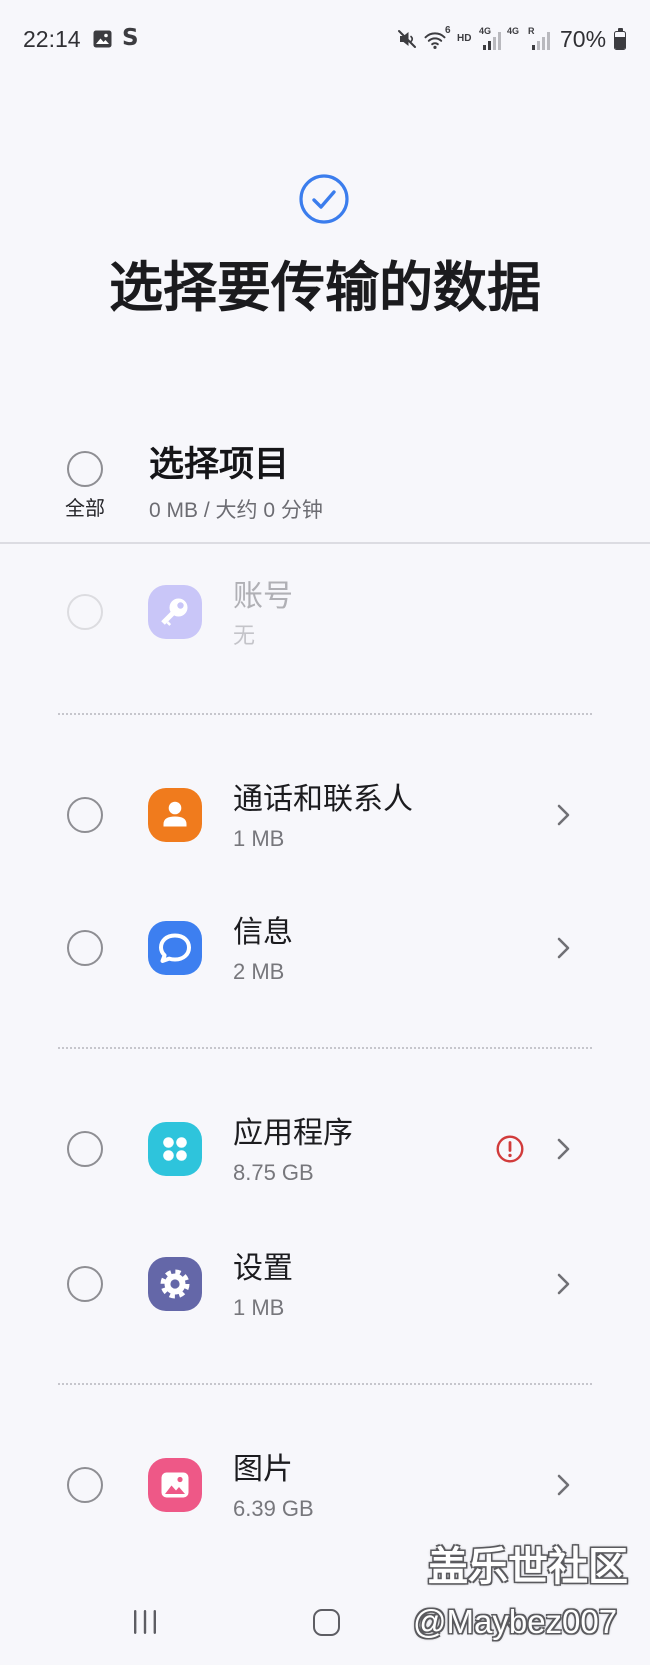 The height and width of the screenshot is (1665, 650). I want to click on s-notification-icon: S, so click(130, 38).